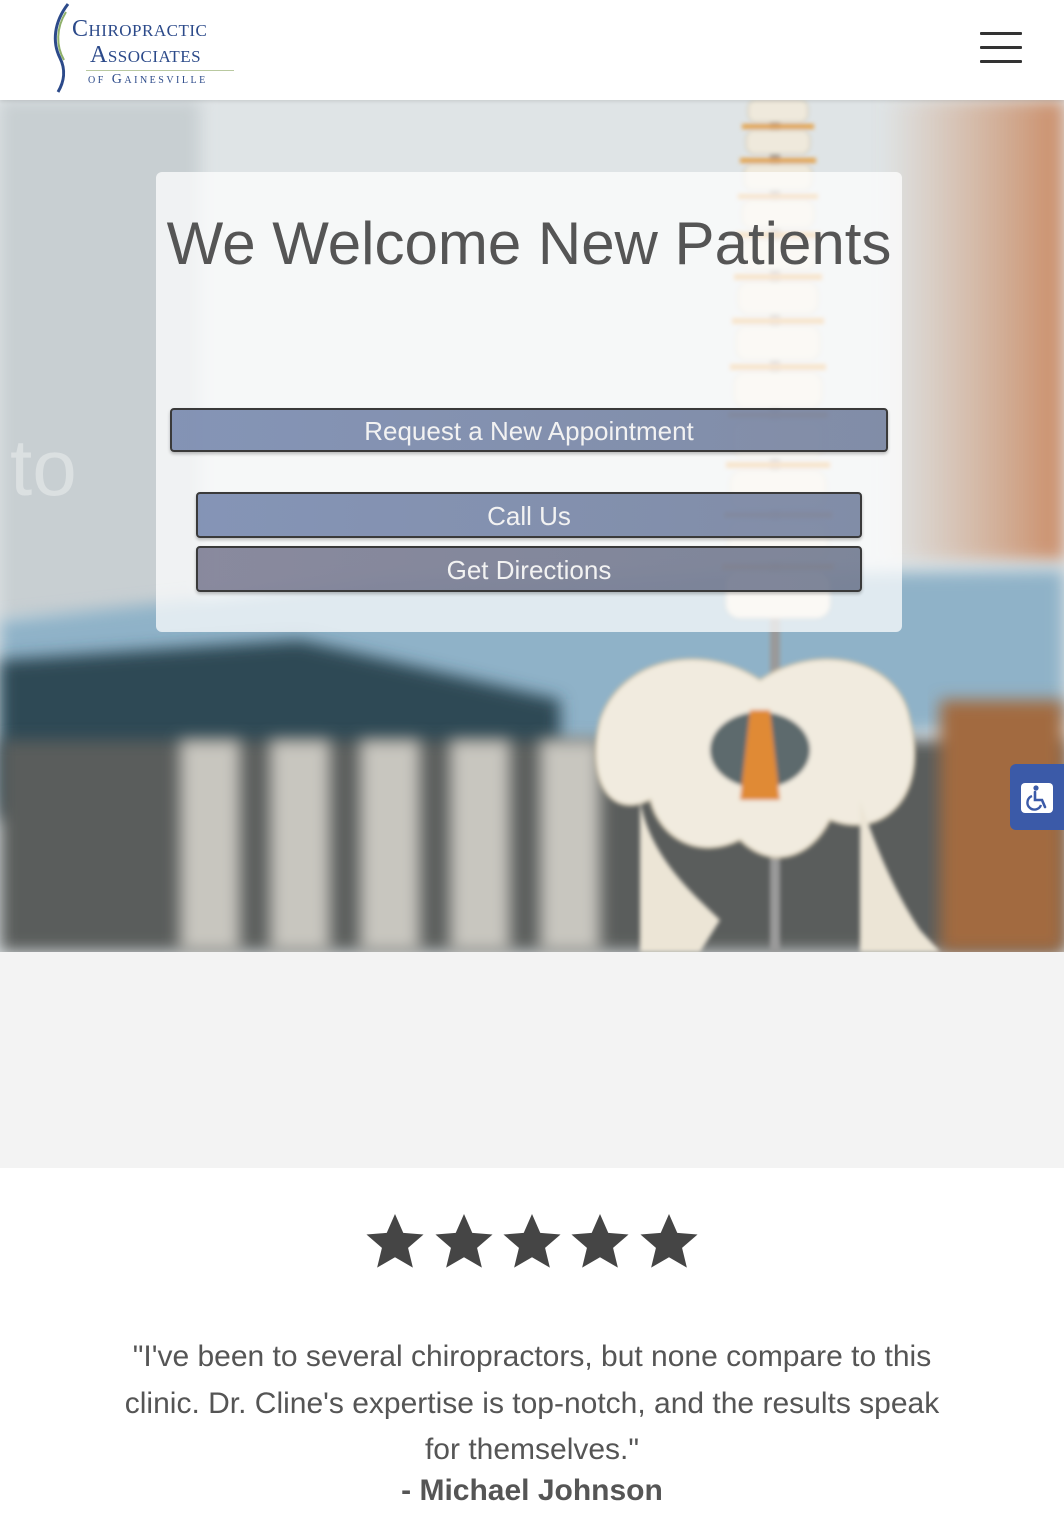 The width and height of the screenshot is (1064, 1528). I want to click on logo-text-line3: of Gainesville, so click(148, 79).